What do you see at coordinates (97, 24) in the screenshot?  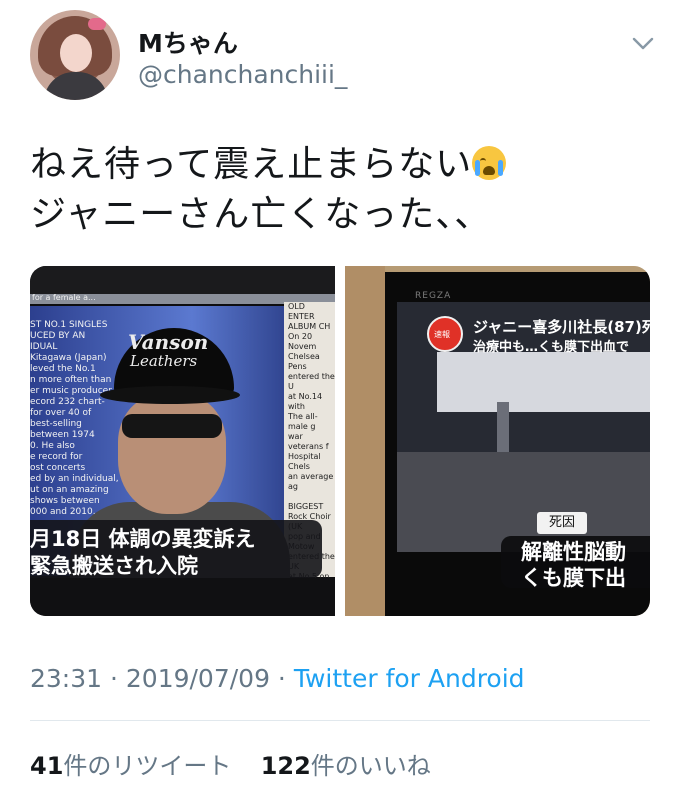 I see `avatar-bow` at bounding box center [97, 24].